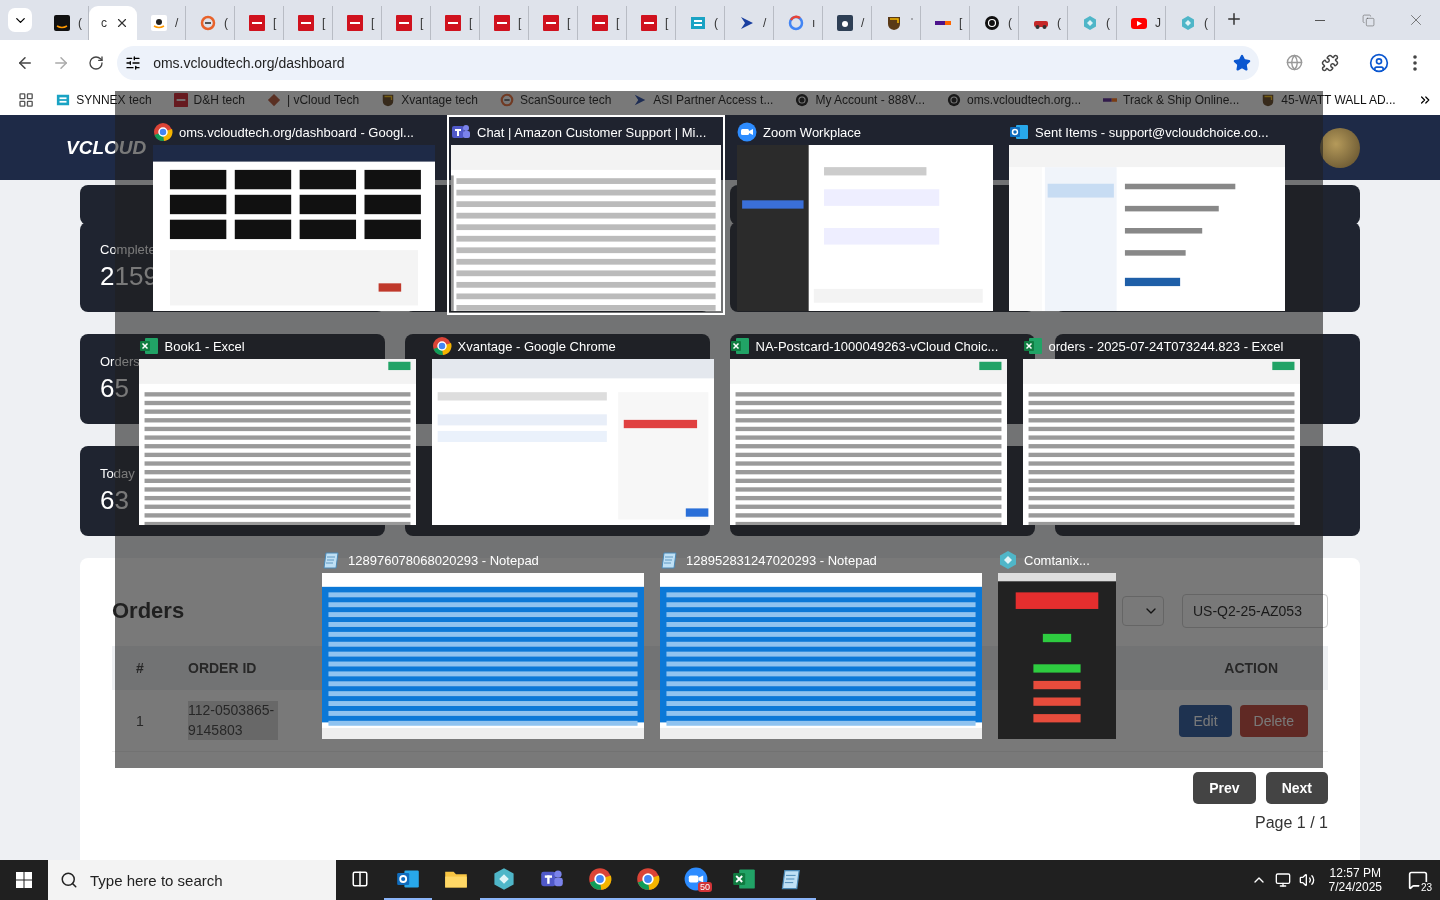 Image resolution: width=1440 pixels, height=900 pixels. I want to click on star-icon, so click(1242, 62).